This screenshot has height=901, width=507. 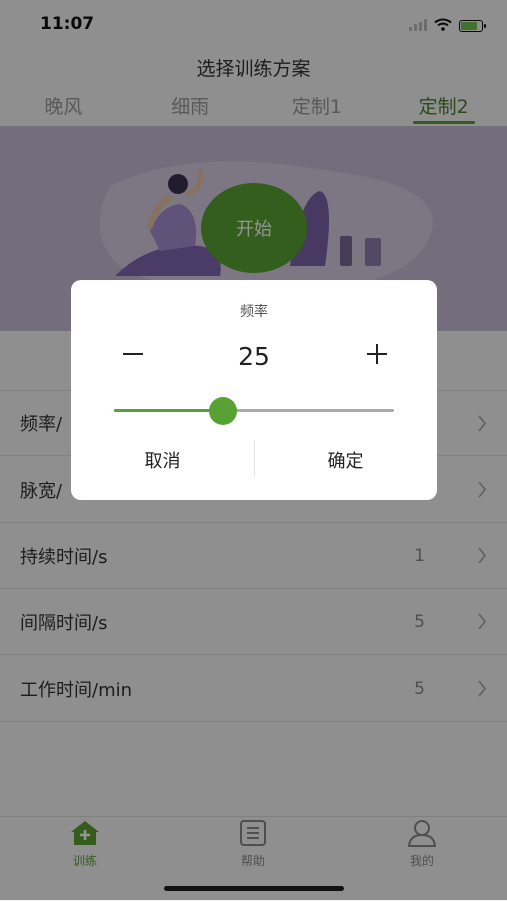 I want to click on plus-icon, so click(x=377, y=354).